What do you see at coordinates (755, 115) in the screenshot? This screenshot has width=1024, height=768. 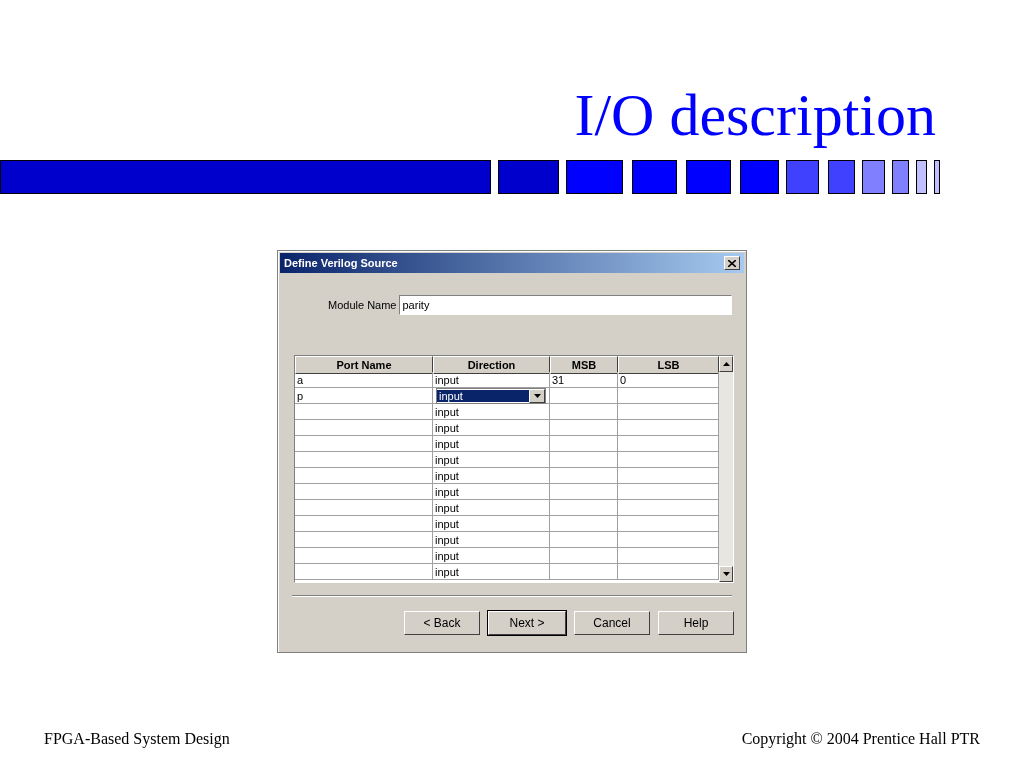 I see `slide-title: I/O description` at bounding box center [755, 115].